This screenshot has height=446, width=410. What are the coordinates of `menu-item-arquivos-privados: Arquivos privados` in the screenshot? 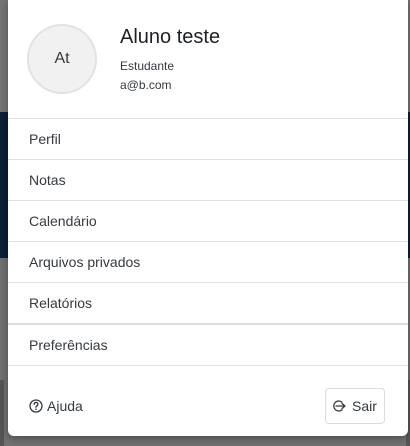 It's located at (208, 262).